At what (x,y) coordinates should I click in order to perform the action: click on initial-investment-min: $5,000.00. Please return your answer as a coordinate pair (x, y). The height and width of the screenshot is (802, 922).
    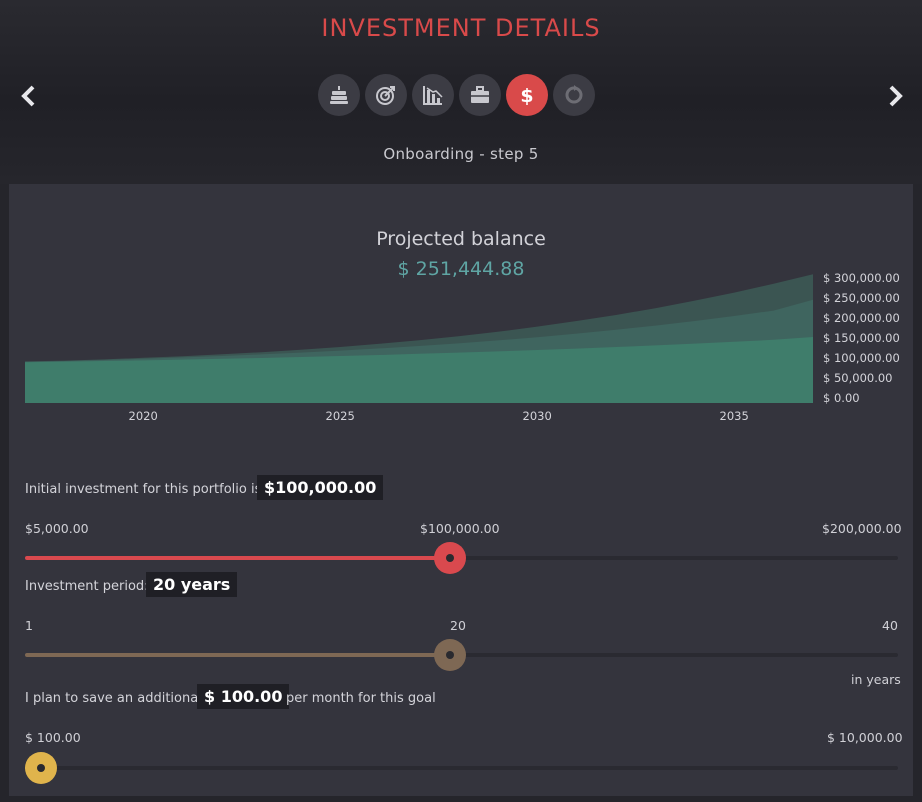
    Looking at the image, I should click on (57, 528).